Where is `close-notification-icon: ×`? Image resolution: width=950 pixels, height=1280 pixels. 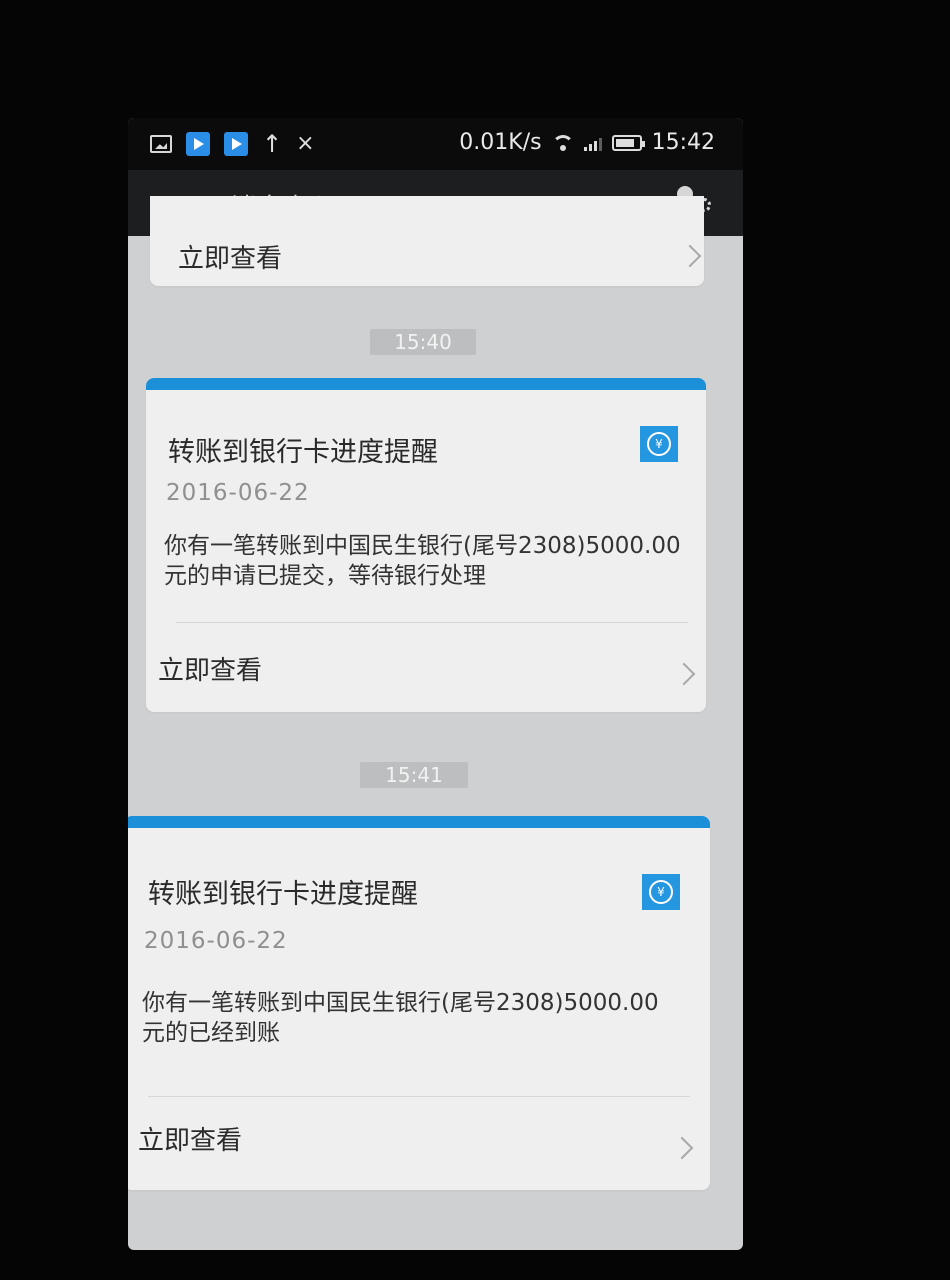 close-notification-icon: × is located at coordinates (305, 143).